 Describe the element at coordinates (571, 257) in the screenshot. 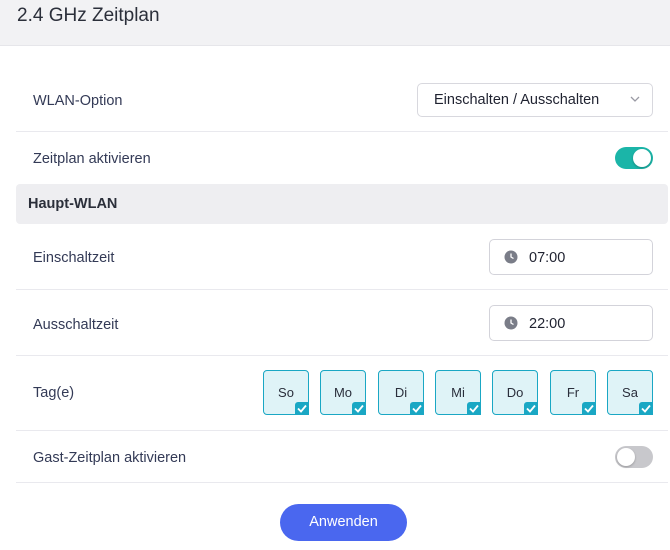

I see `on-time-input: 07:00` at that location.